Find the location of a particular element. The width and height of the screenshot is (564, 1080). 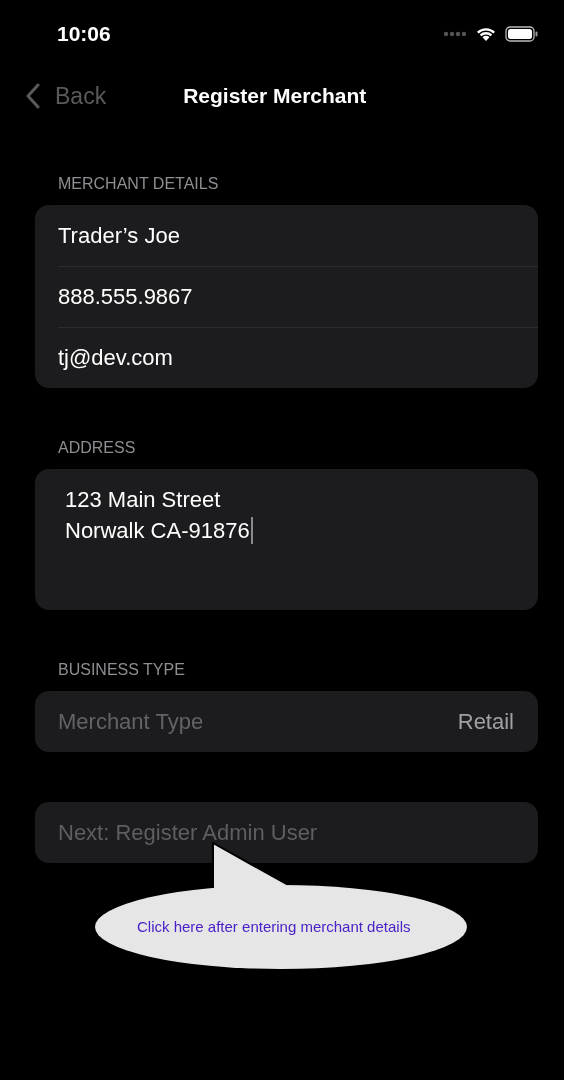

callout-text: Click here after entering merchant details is located at coordinates (274, 926).